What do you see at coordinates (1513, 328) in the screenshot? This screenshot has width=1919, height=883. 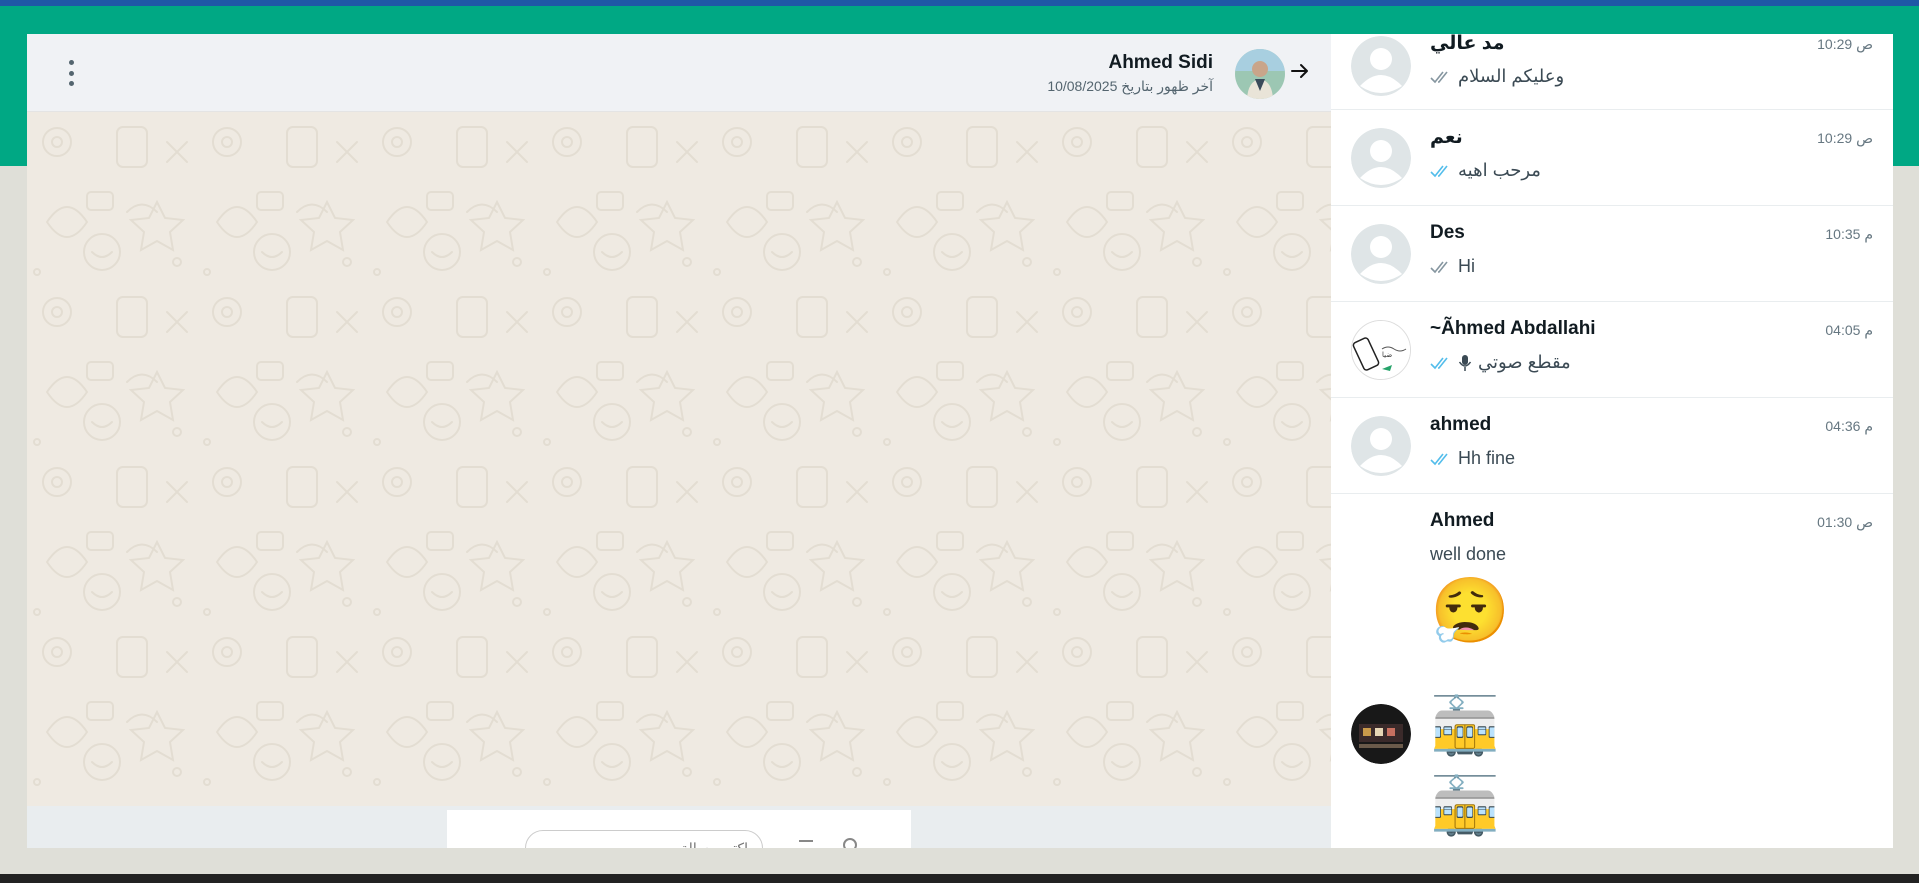 I see `chat-name: ~Ãhmed Abdallahi` at bounding box center [1513, 328].